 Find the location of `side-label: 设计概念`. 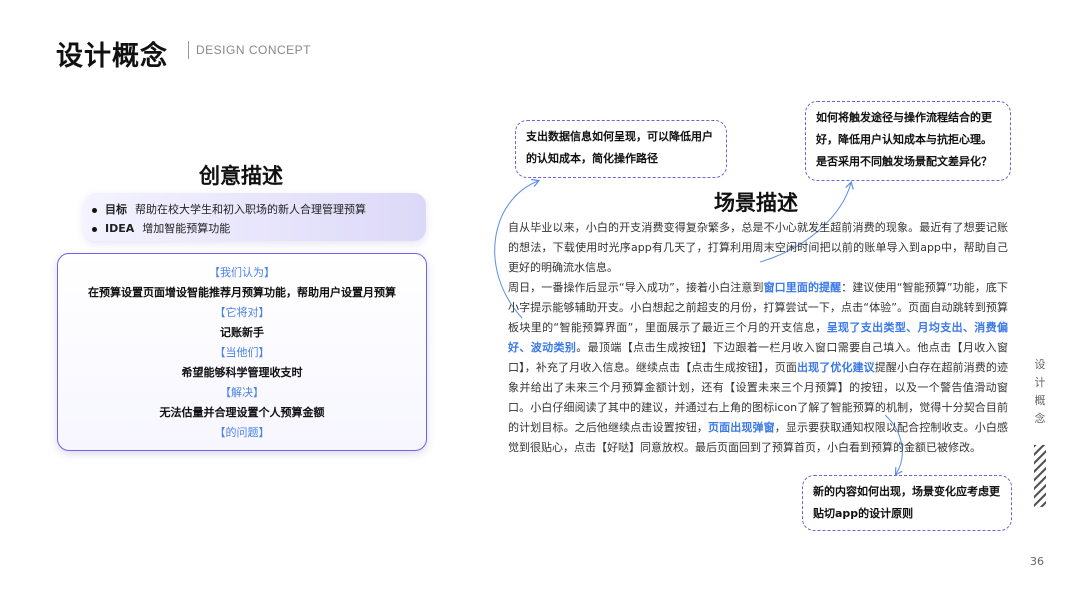

side-label: 设计概念 is located at coordinates (1040, 392).